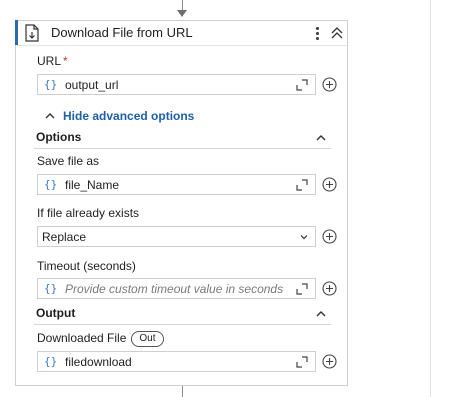  Describe the element at coordinates (430, 198) in the screenshot. I see `panel-divider` at that location.